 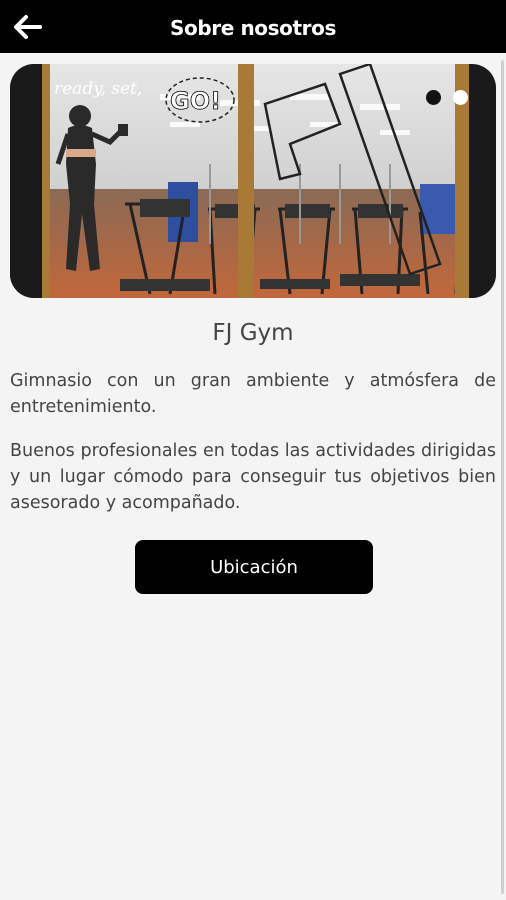 What do you see at coordinates (253, 333) in the screenshot?
I see `gym-name: FJ Gym` at bounding box center [253, 333].